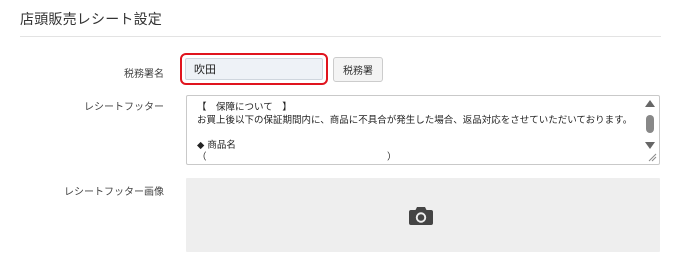 This screenshot has height=265, width=673. What do you see at coordinates (652, 157) in the screenshot?
I see `resize-handle-icon` at bounding box center [652, 157].